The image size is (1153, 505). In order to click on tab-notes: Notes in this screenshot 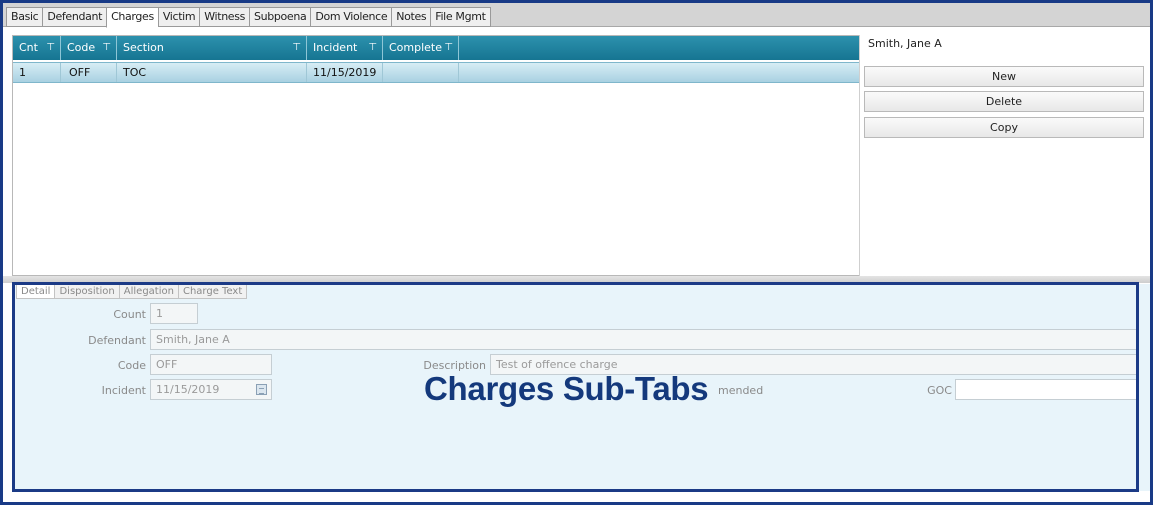, I will do `click(411, 17)`.